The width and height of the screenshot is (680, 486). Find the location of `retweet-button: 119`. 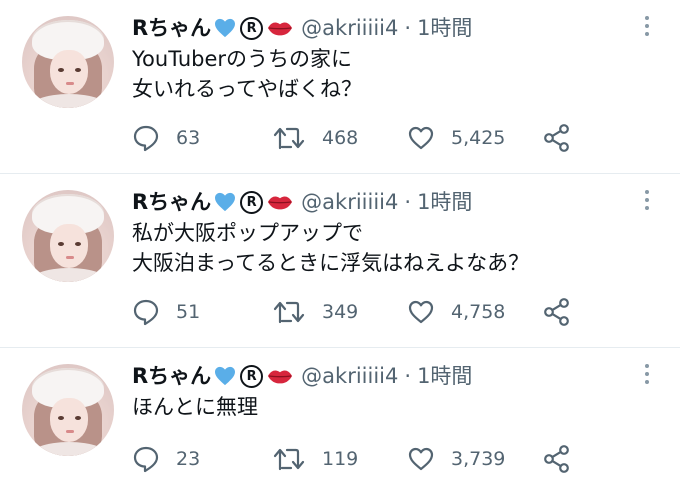

retweet-button: 119 is located at coordinates (315, 459).